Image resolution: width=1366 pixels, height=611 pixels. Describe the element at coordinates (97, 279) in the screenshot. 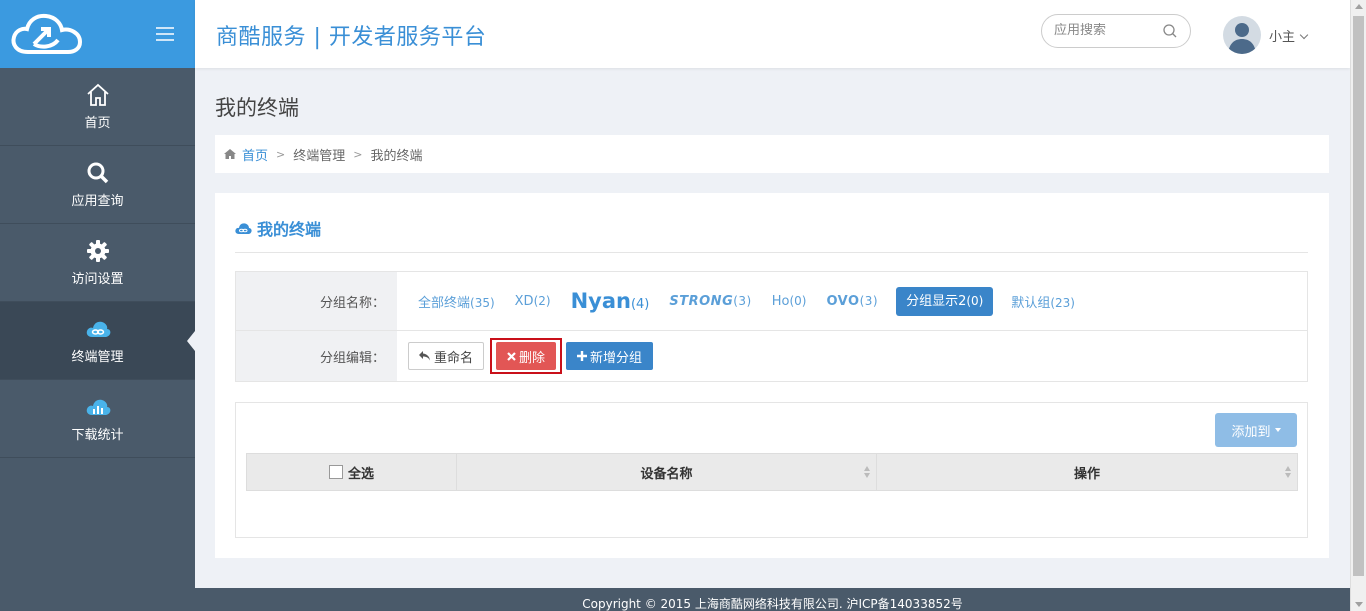

I see `sidebar-item-label: 访问设置` at that location.